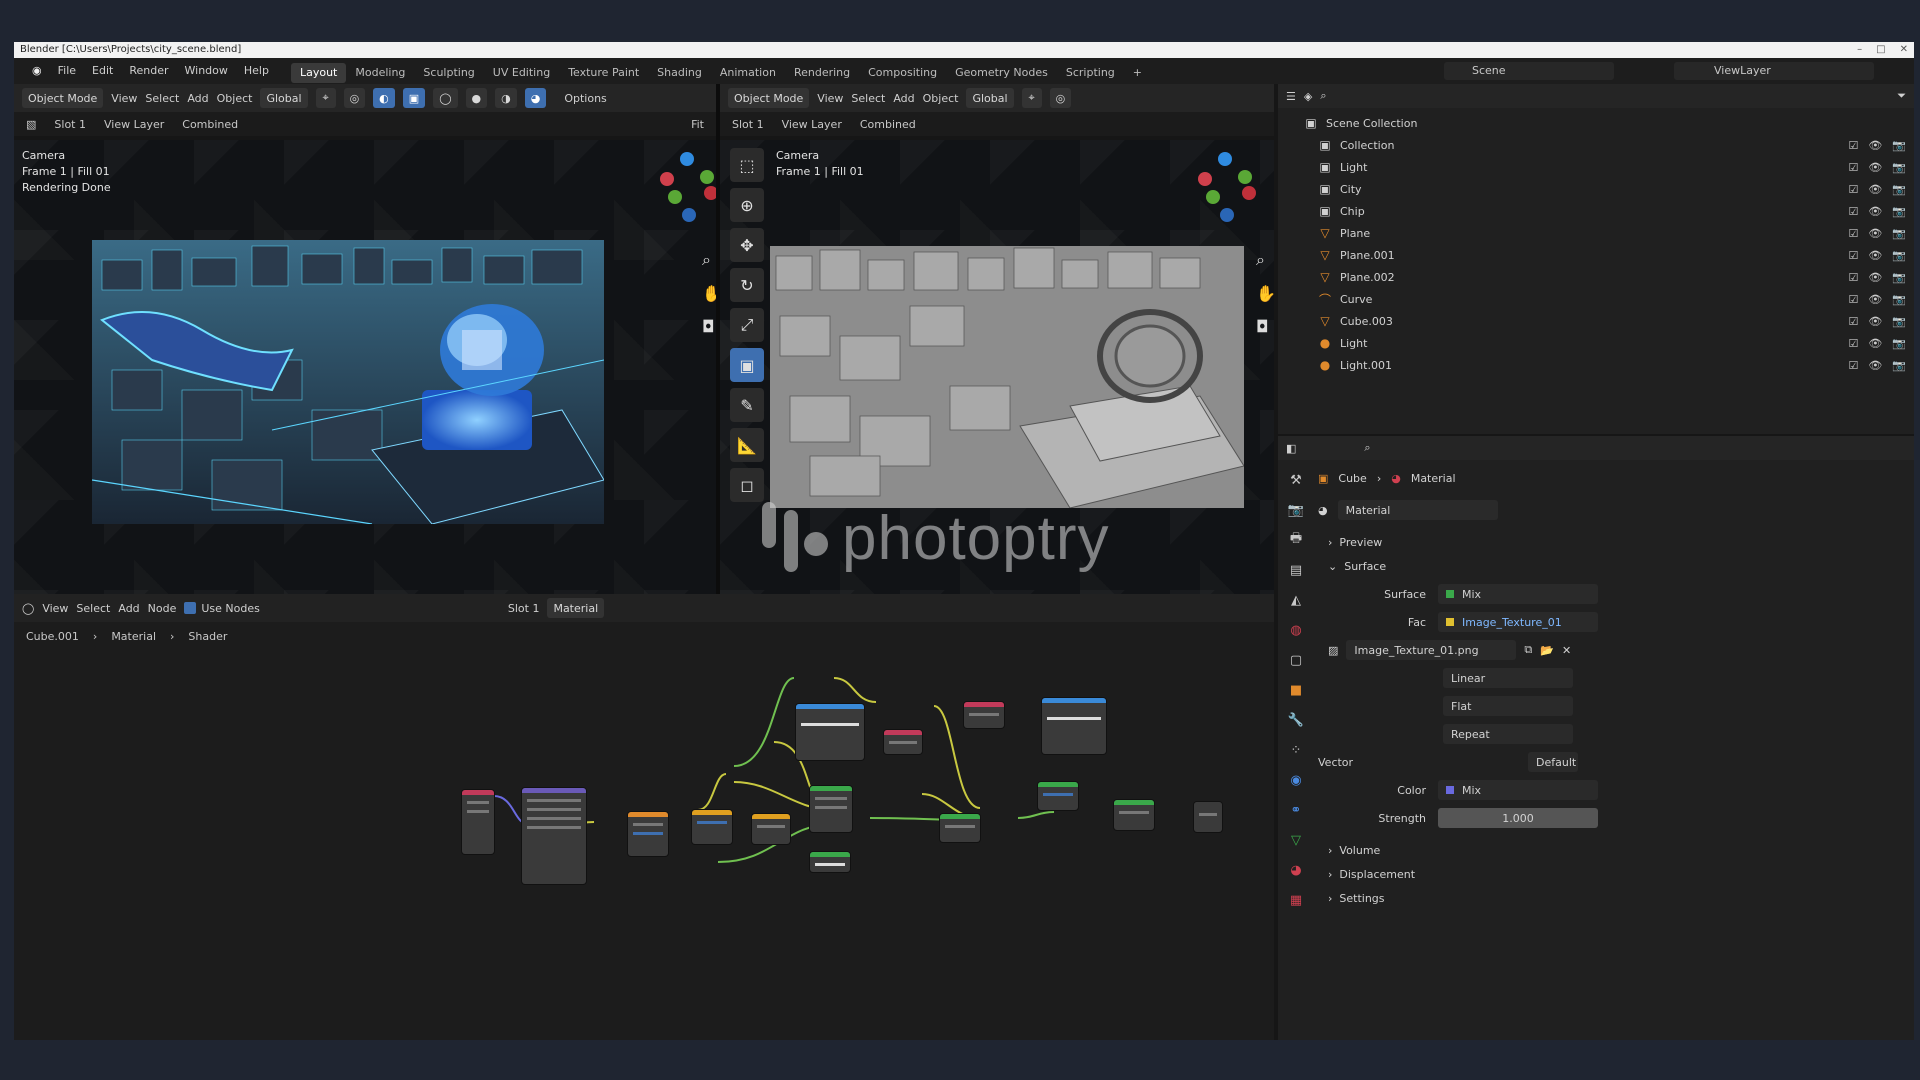  I want to click on right-z-axis-icon, so click(1225, 159).